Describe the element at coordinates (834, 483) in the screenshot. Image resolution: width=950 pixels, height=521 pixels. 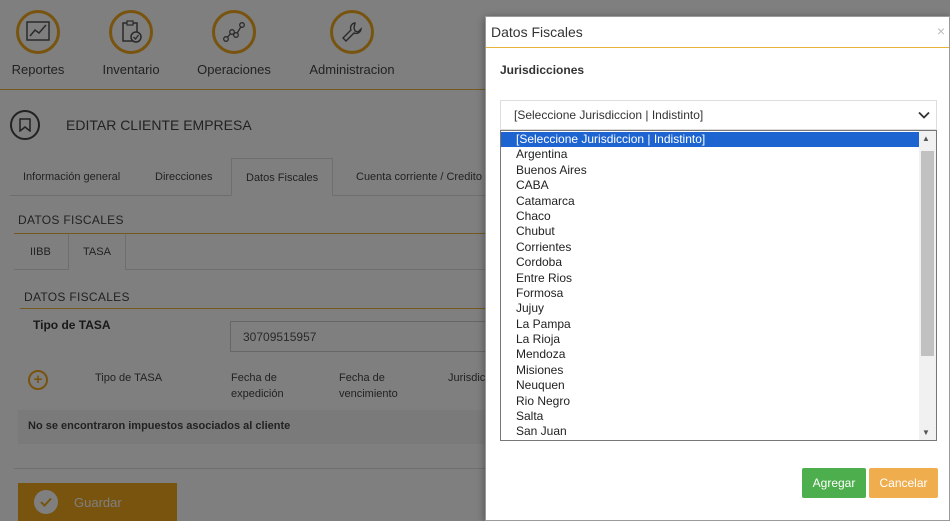
I see `add-button: Agregar` at that location.